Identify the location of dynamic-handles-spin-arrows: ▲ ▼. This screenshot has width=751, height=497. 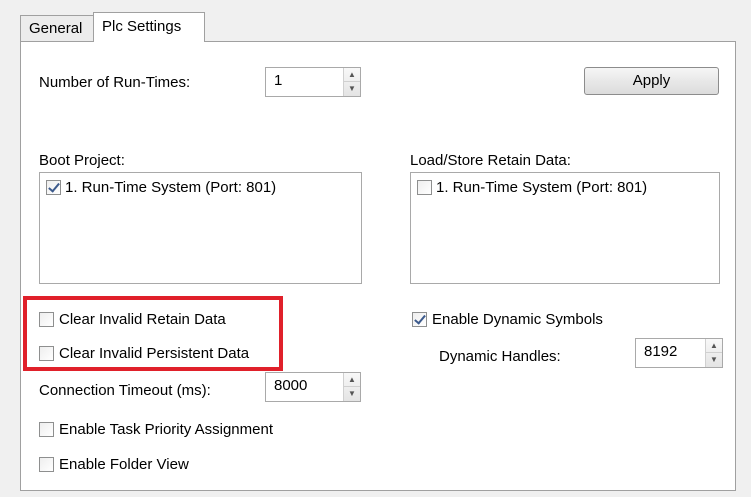
(713, 353).